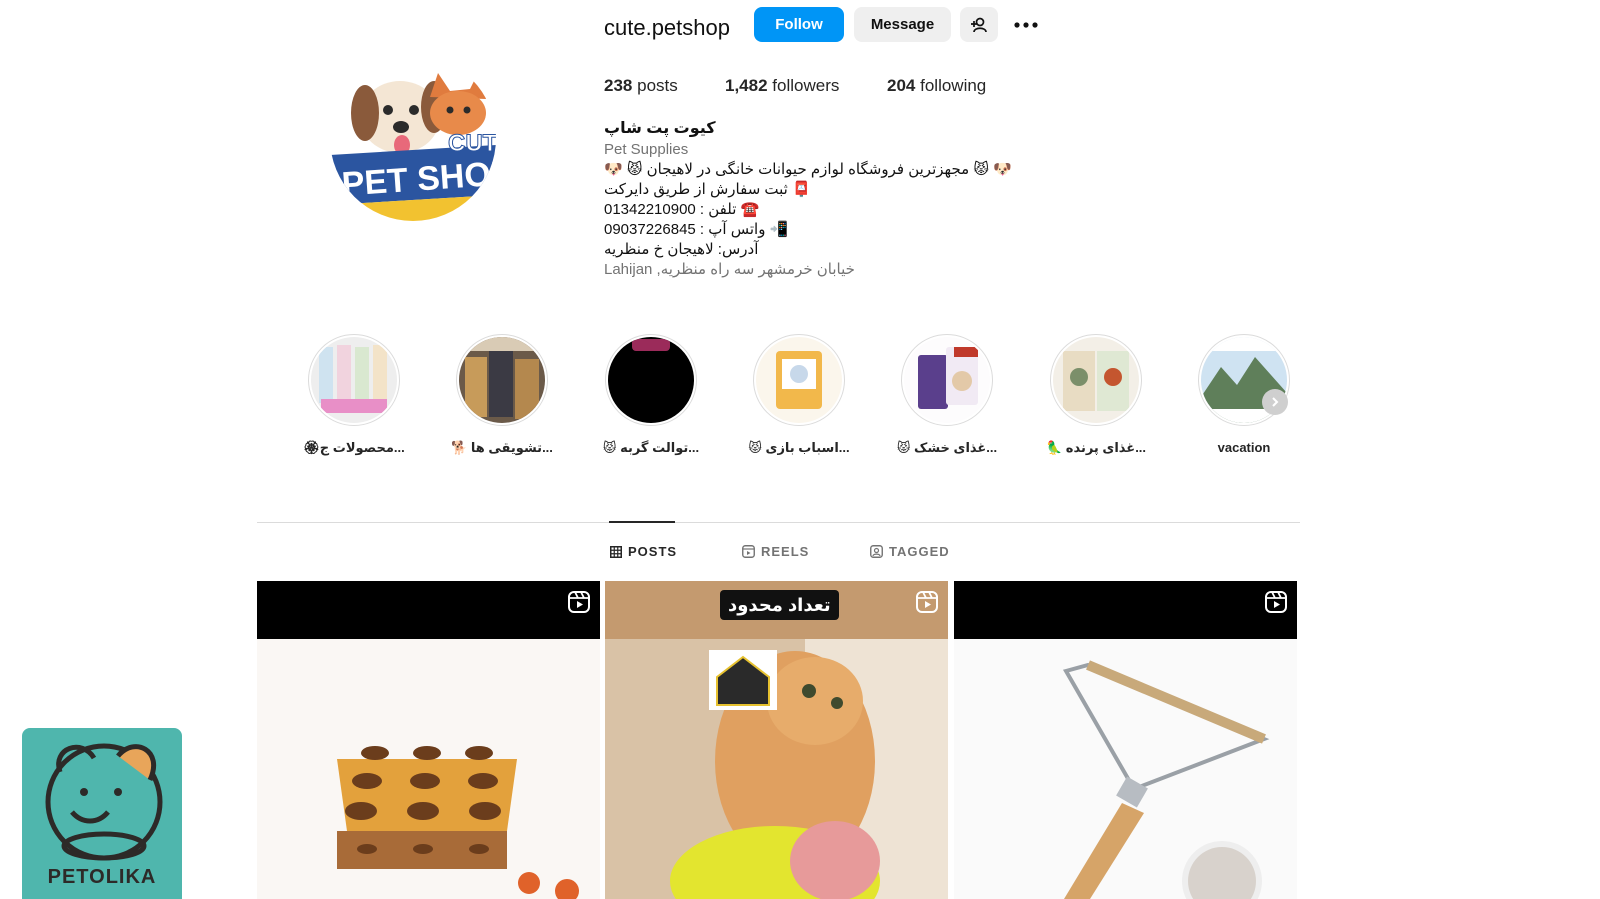  What do you see at coordinates (696, 229) in the screenshot?
I see `bio-line-4: 📲 واتس آپ : 09037226845` at bounding box center [696, 229].